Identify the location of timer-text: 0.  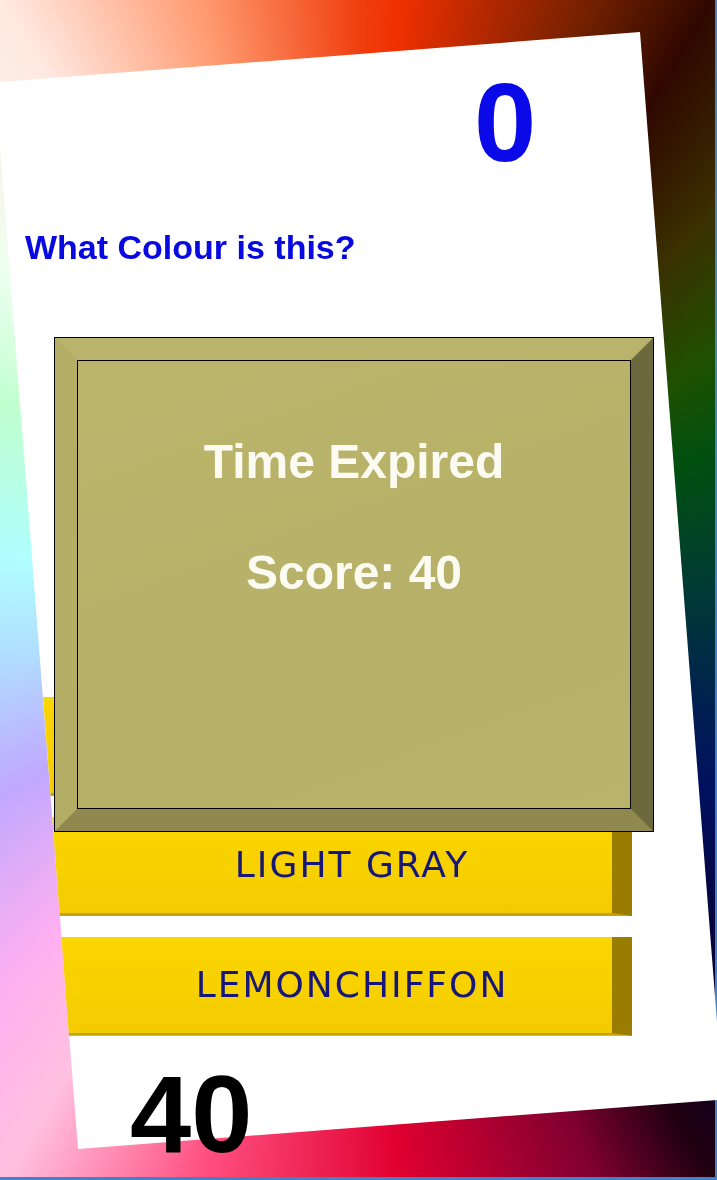
(505, 123).